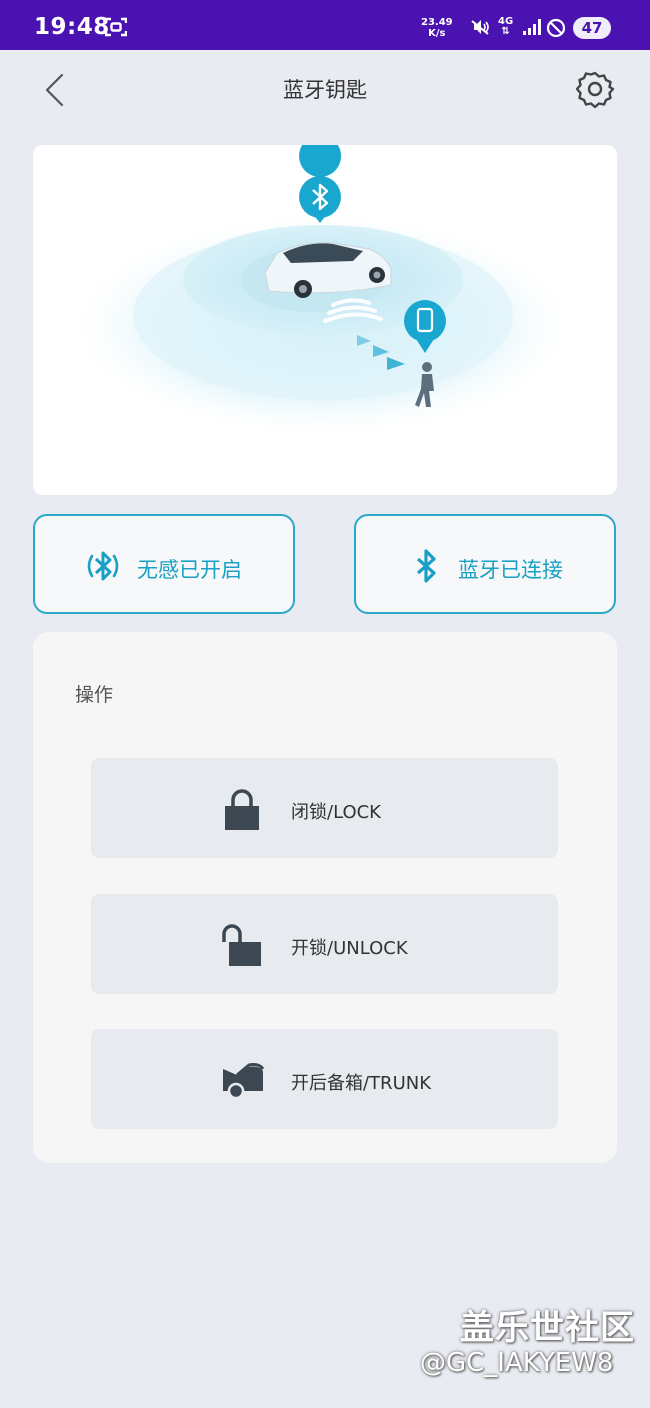 This screenshot has width=650, height=1408. I want to click on lock-icon, so click(242, 809).